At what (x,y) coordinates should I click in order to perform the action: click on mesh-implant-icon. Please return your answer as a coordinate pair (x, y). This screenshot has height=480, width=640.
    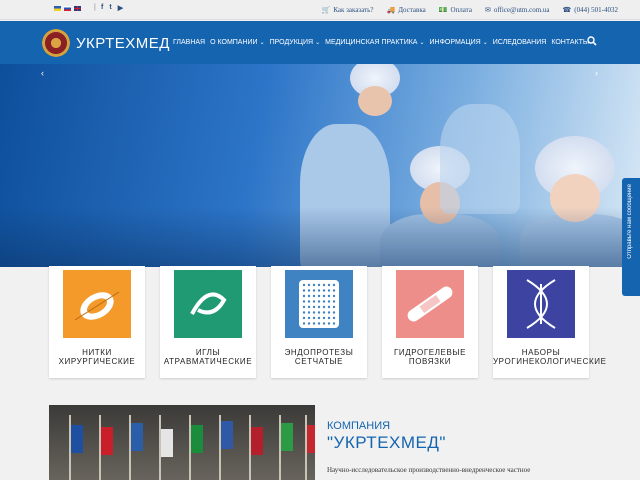
    Looking at the image, I should click on (319, 304).